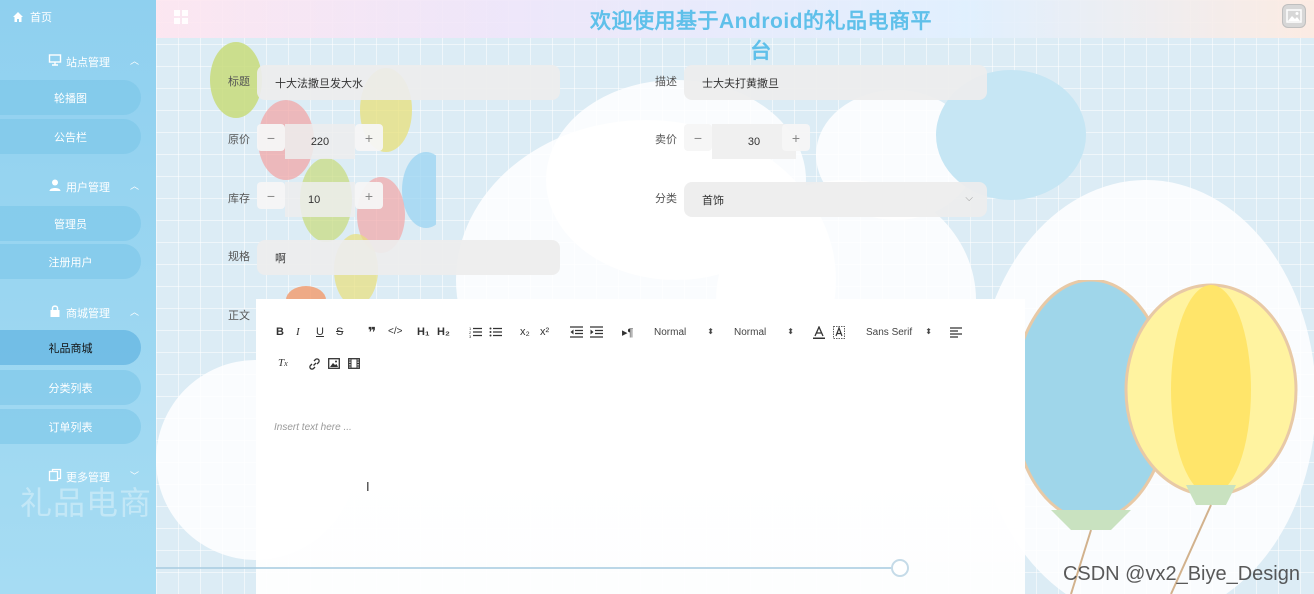 The height and width of the screenshot is (594, 1314). Describe the element at coordinates (334, 363) in the screenshot. I see `image-icon` at that location.